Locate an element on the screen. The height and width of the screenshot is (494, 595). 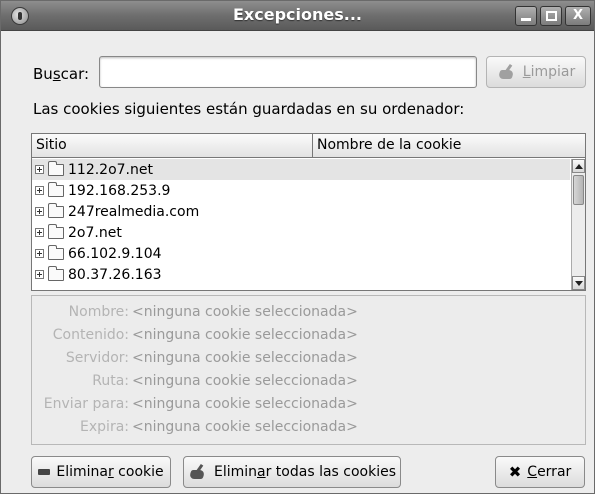
close-window-button: X is located at coordinates (578, 16).